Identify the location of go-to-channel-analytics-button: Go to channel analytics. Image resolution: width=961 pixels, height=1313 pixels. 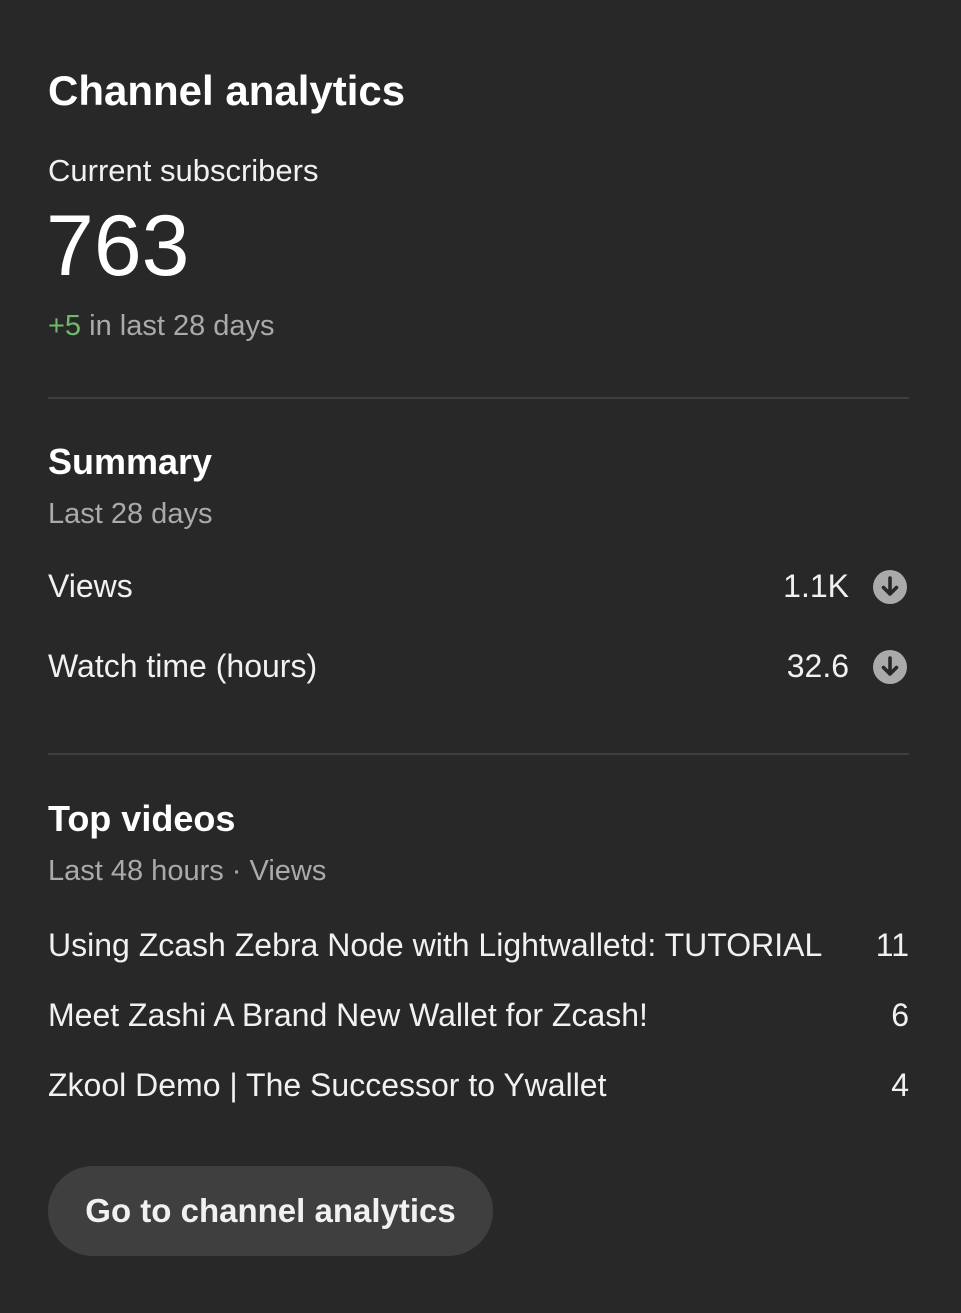
(270, 1211).